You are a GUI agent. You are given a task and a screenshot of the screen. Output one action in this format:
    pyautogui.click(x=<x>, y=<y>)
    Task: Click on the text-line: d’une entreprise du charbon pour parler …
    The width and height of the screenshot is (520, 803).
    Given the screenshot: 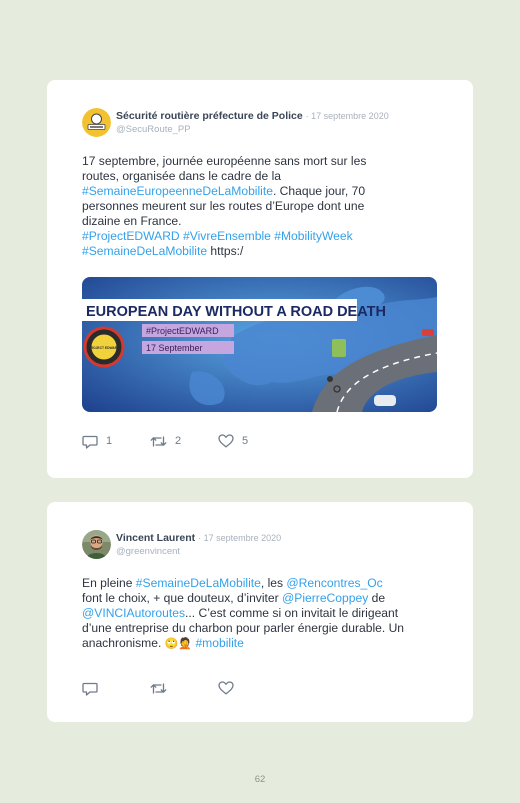 What is the action you would take?
    pyautogui.click(x=243, y=628)
    